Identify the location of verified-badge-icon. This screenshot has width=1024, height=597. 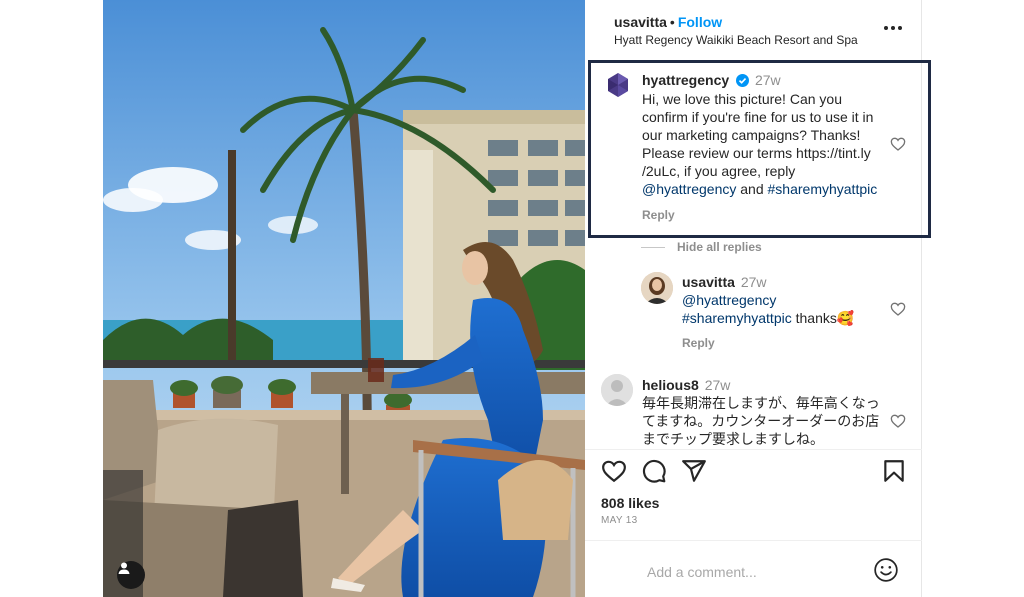
(743, 80).